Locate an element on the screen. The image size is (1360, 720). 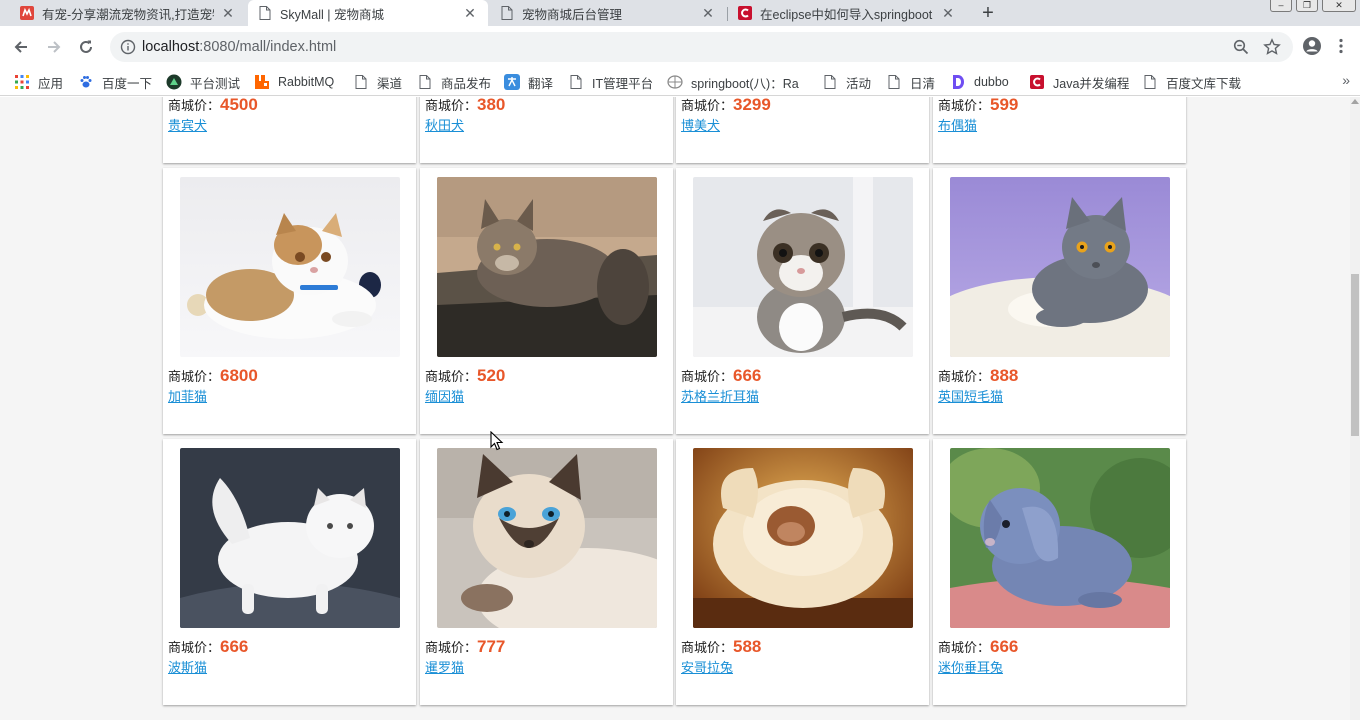
product-image-siamese-cat is located at coordinates (547, 538).